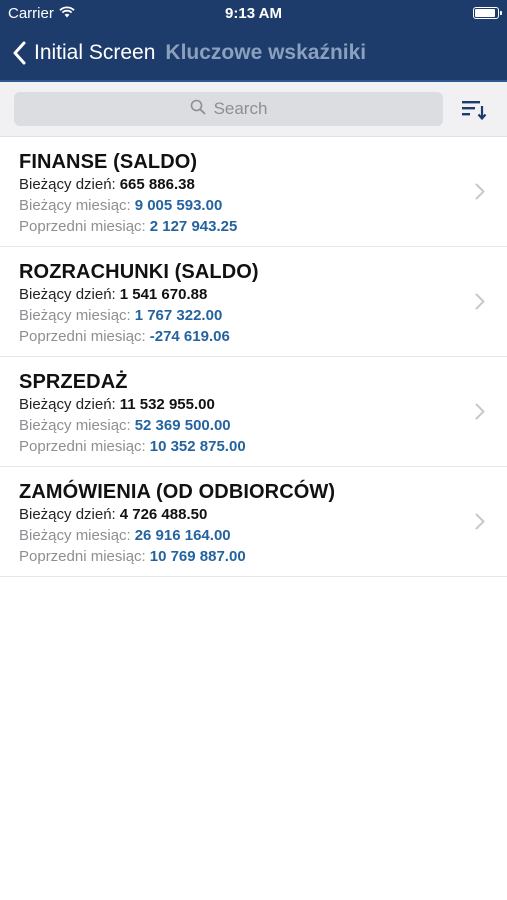 This screenshot has width=507, height=900. I want to click on current-month-line: Bieżący miesiąc: 9 005 593.00, so click(263, 205).